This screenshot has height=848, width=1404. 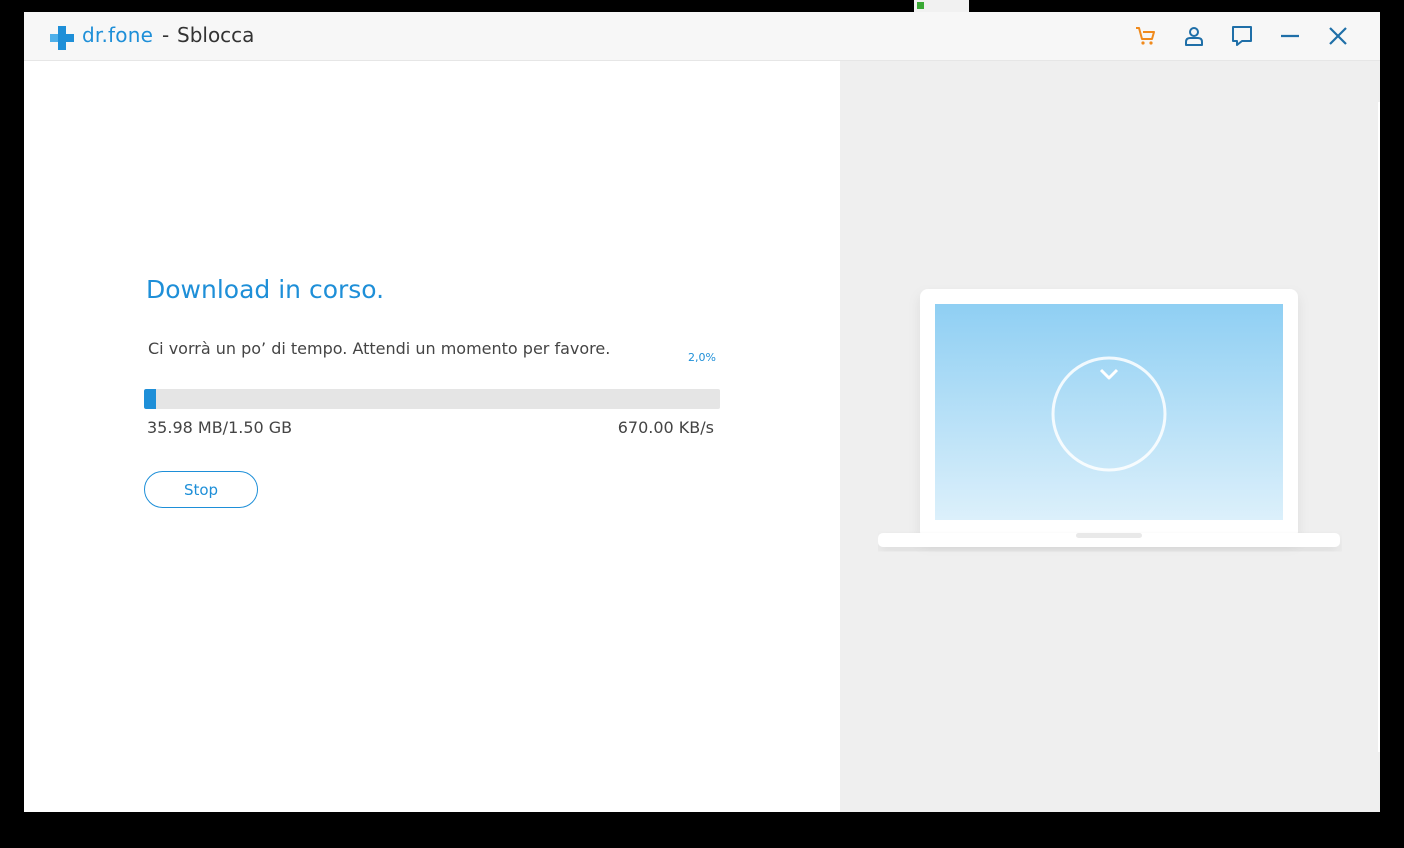 What do you see at coordinates (920, 5) in the screenshot?
I see `status-icon` at bounding box center [920, 5].